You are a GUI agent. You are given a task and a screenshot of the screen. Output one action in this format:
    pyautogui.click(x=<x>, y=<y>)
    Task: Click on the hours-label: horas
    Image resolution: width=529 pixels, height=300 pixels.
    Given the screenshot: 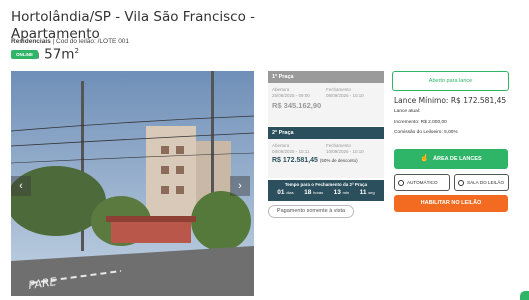 What is the action you would take?
    pyautogui.click(x=318, y=192)
    